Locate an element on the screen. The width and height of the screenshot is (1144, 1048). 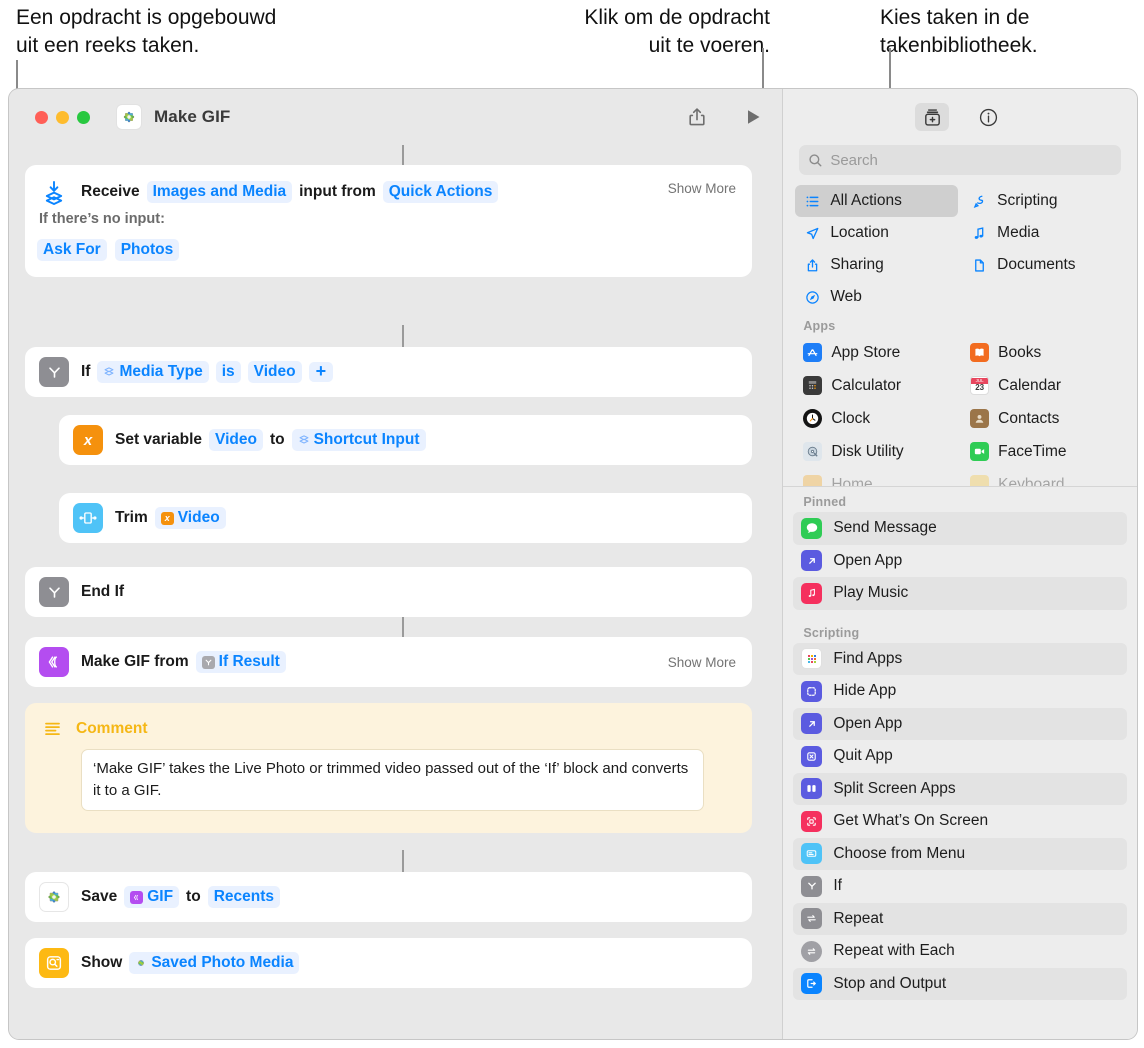
trim-action: Trim x Video is located at coordinates (405, 518).